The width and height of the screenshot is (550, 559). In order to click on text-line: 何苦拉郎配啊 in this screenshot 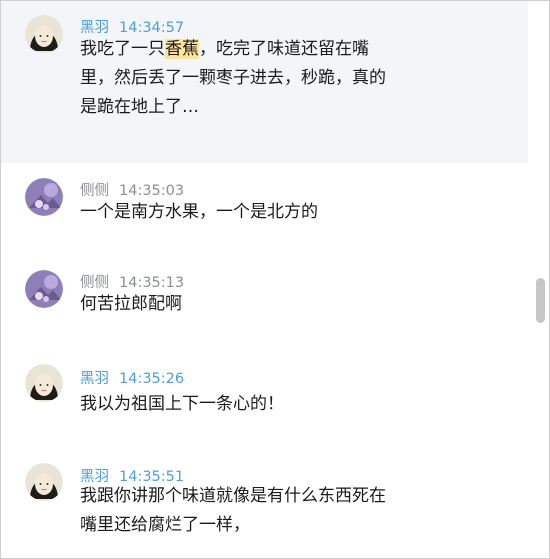, I will do `click(131, 304)`.